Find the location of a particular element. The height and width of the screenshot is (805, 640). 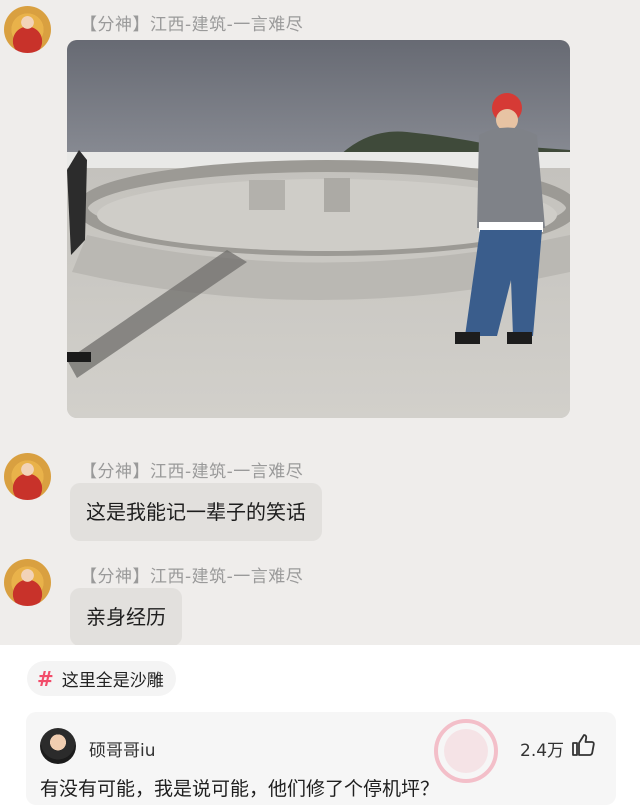

message-bubble: 这是我能记一辈子的笑话 is located at coordinates (196, 512).